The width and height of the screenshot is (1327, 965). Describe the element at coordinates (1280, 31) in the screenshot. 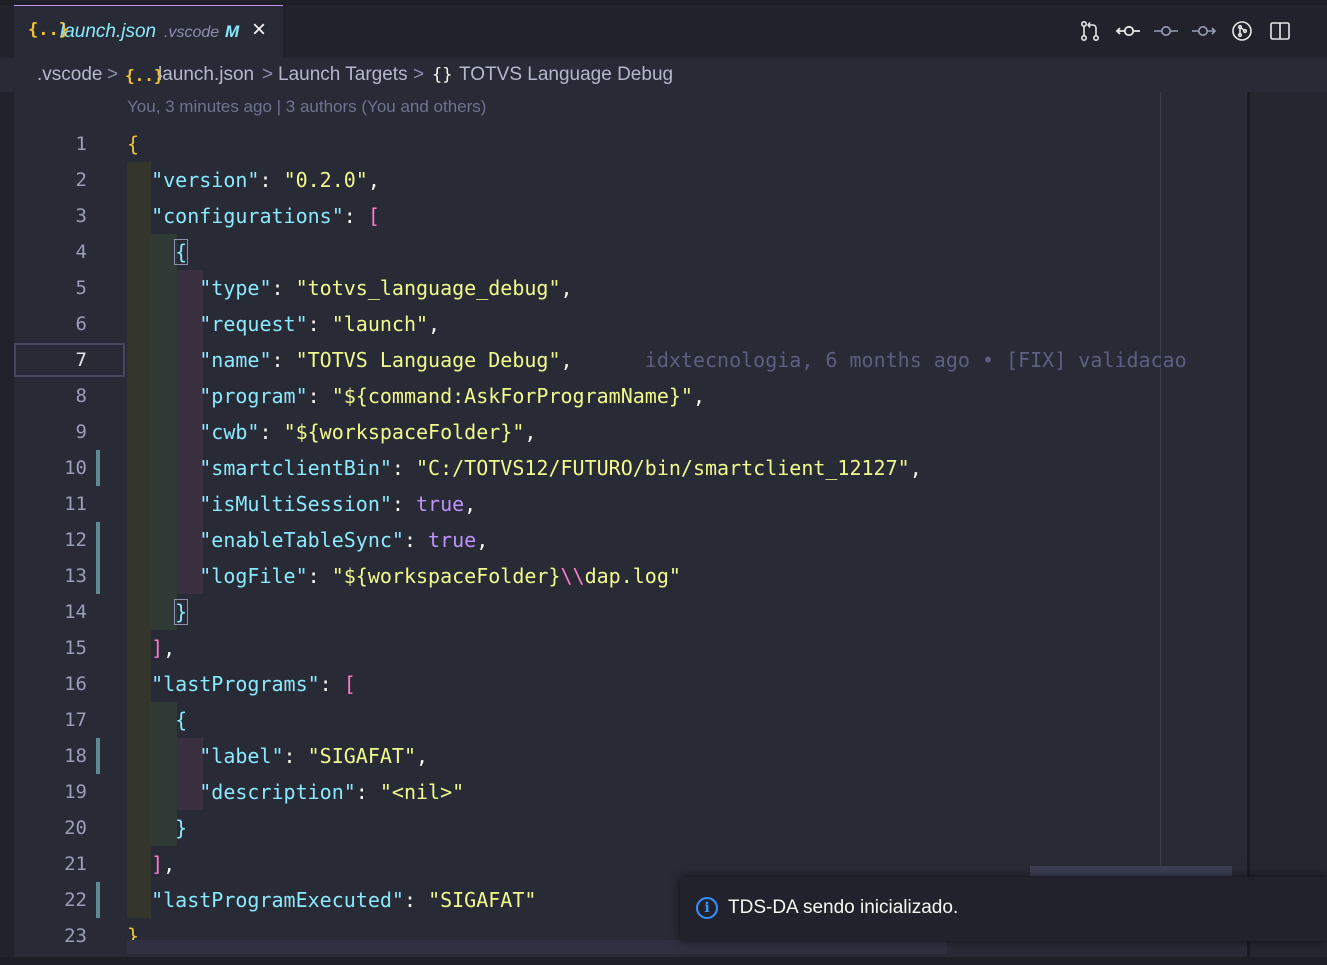

I see `split-editor-icon` at that location.